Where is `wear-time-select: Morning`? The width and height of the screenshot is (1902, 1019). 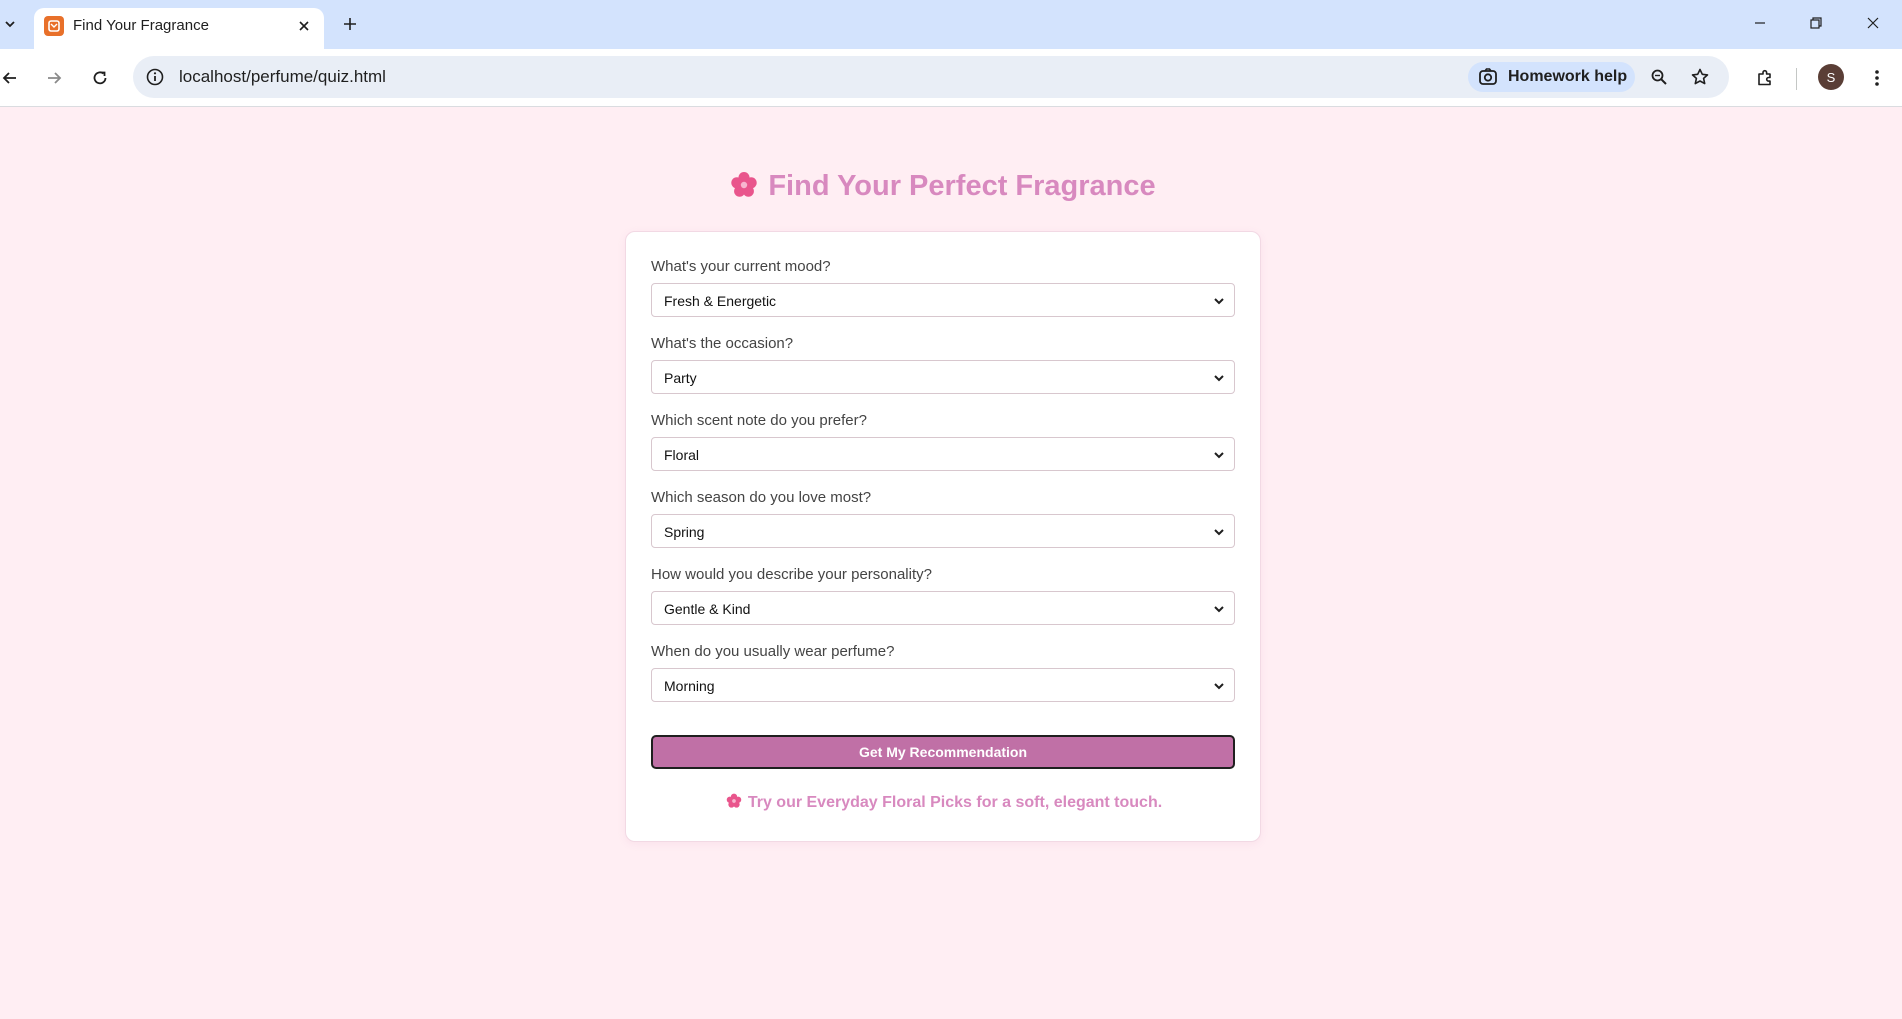
wear-time-select: Morning is located at coordinates (943, 685).